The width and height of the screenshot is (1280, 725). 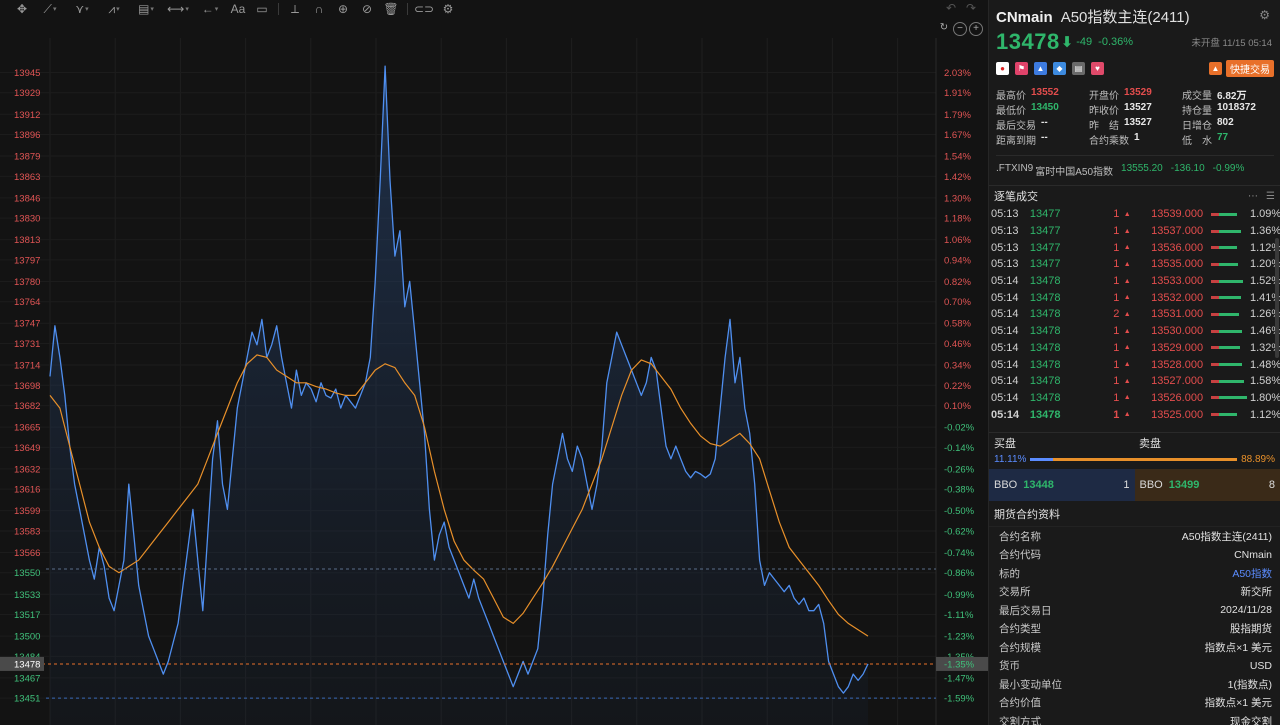 What do you see at coordinates (1005, 231) in the screenshot?
I see `tape-time: 05:13` at bounding box center [1005, 231].